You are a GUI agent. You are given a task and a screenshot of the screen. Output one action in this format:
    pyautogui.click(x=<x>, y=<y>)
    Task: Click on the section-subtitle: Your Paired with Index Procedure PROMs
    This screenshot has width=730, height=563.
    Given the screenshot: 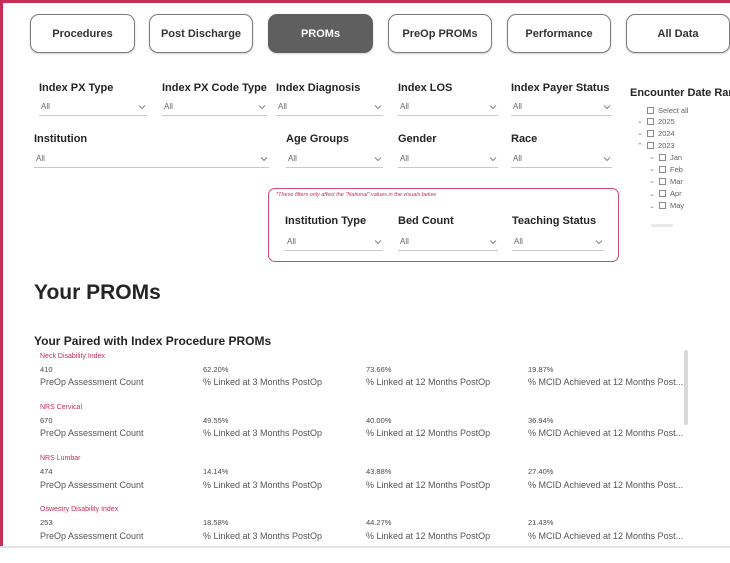 What is the action you would take?
    pyautogui.click(x=153, y=341)
    